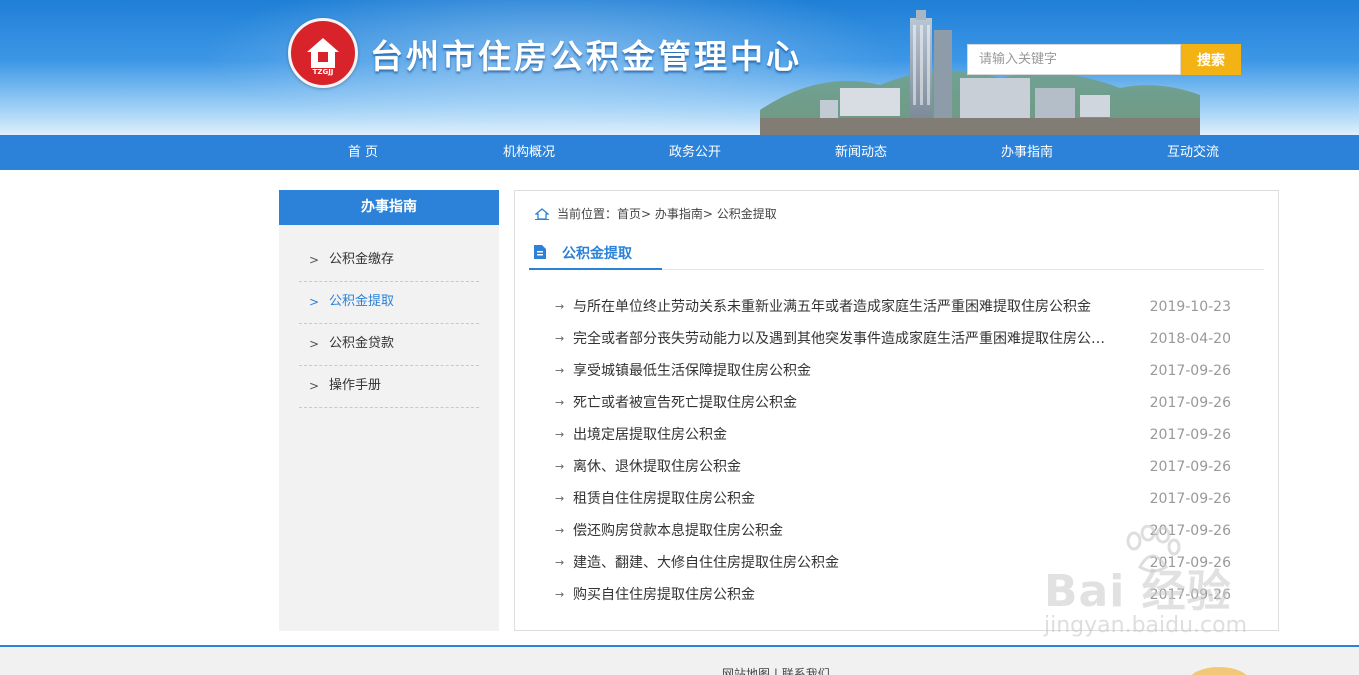 Image resolution: width=1359 pixels, height=675 pixels. Describe the element at coordinates (1027, 152) in the screenshot. I see `nav-item-service-guide: 办事指南` at that location.